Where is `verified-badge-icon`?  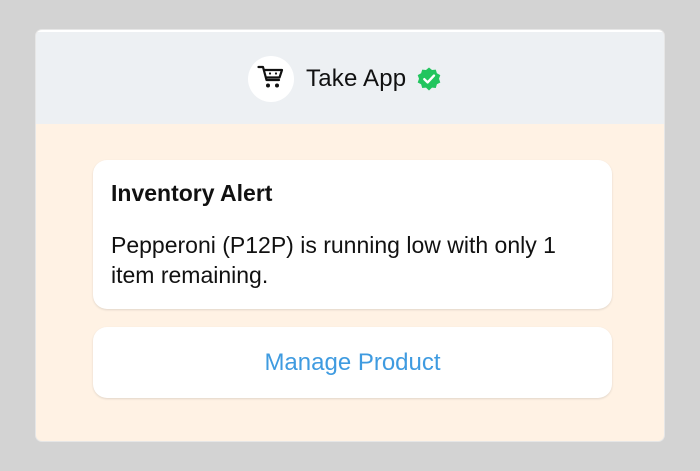 verified-badge-icon is located at coordinates (429, 79).